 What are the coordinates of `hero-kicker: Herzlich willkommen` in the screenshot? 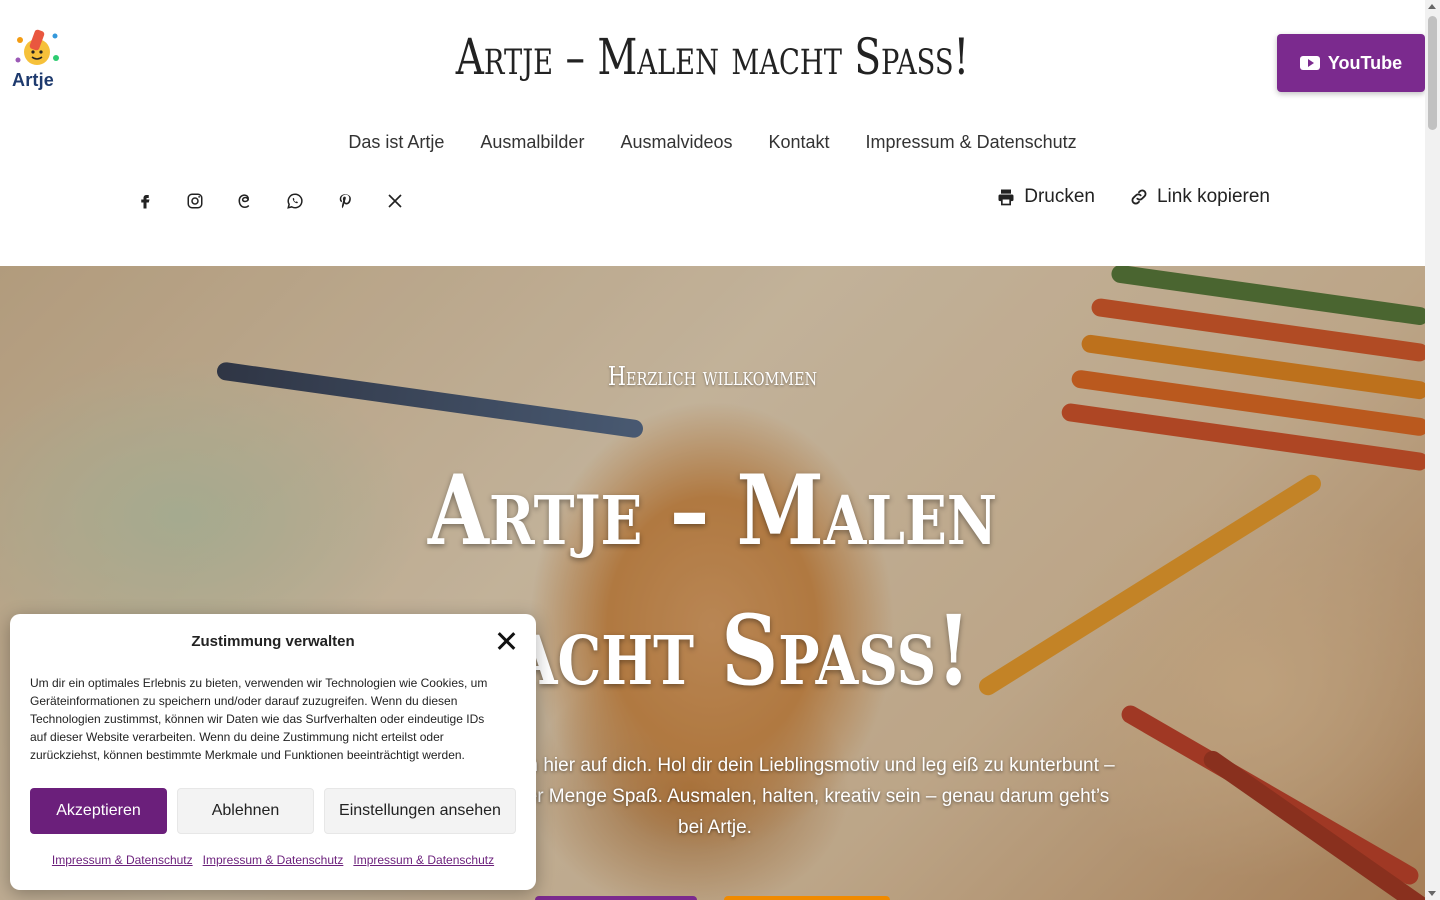 It's located at (712, 377).